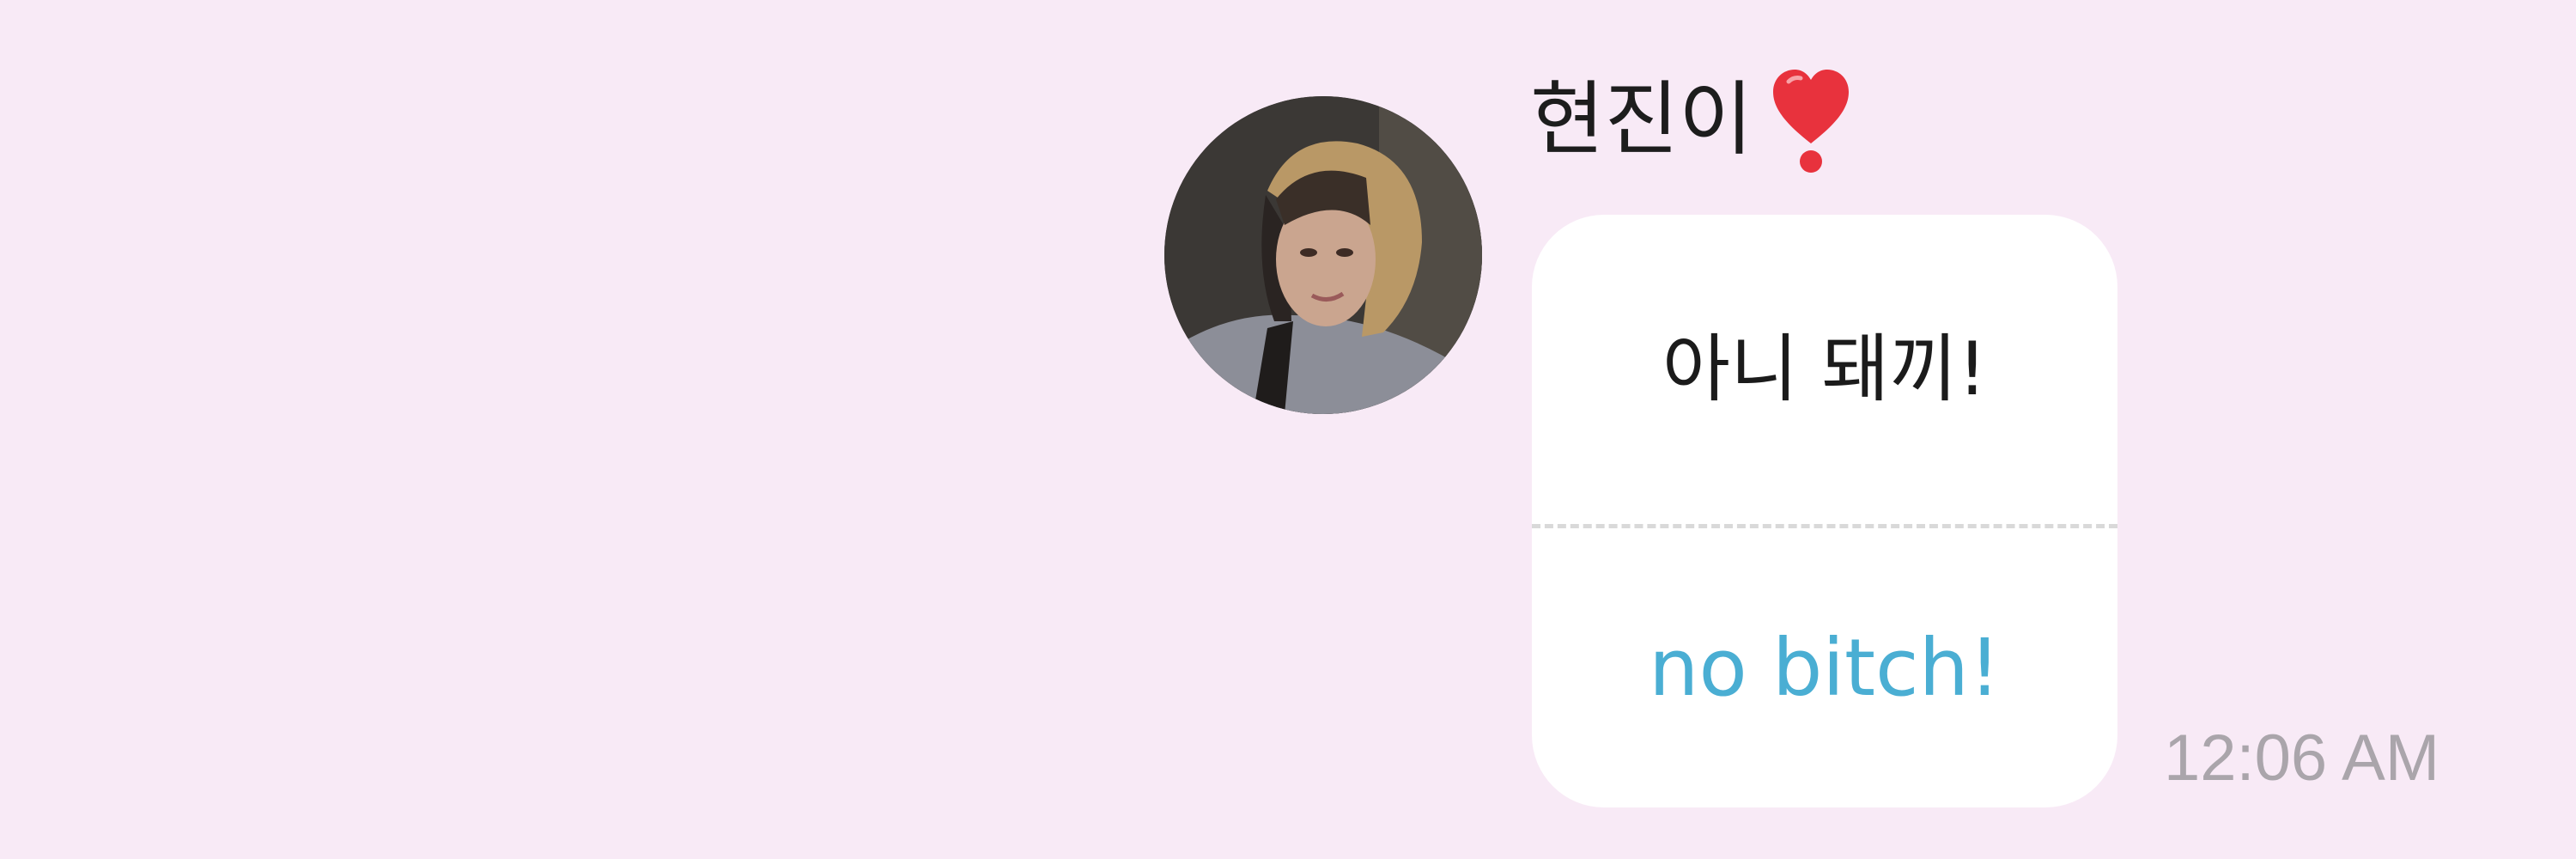 The height and width of the screenshot is (859, 2576). I want to click on avatar-photo, so click(1323, 255).